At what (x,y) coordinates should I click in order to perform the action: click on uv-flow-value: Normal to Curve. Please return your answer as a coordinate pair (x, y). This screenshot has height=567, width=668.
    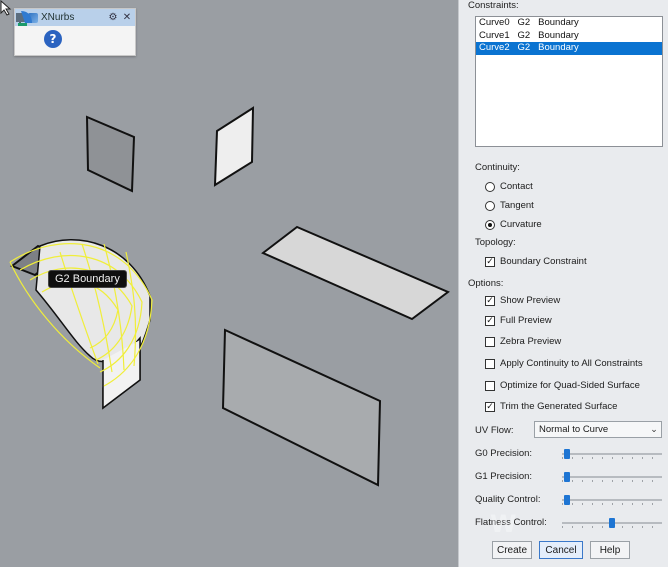
    Looking at the image, I should click on (574, 429).